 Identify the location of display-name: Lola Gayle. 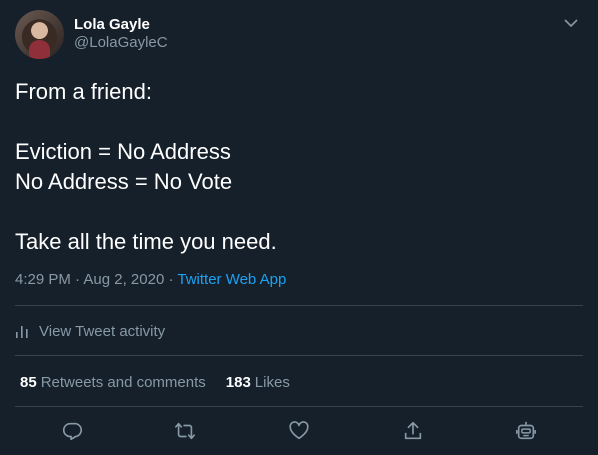
(121, 25).